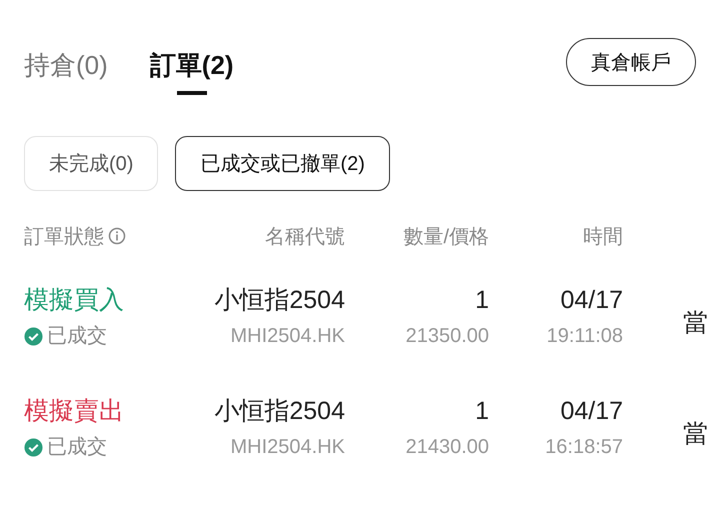 This screenshot has height=513, width=720. I want to click on column-header: 數量/價格, so click(446, 237).